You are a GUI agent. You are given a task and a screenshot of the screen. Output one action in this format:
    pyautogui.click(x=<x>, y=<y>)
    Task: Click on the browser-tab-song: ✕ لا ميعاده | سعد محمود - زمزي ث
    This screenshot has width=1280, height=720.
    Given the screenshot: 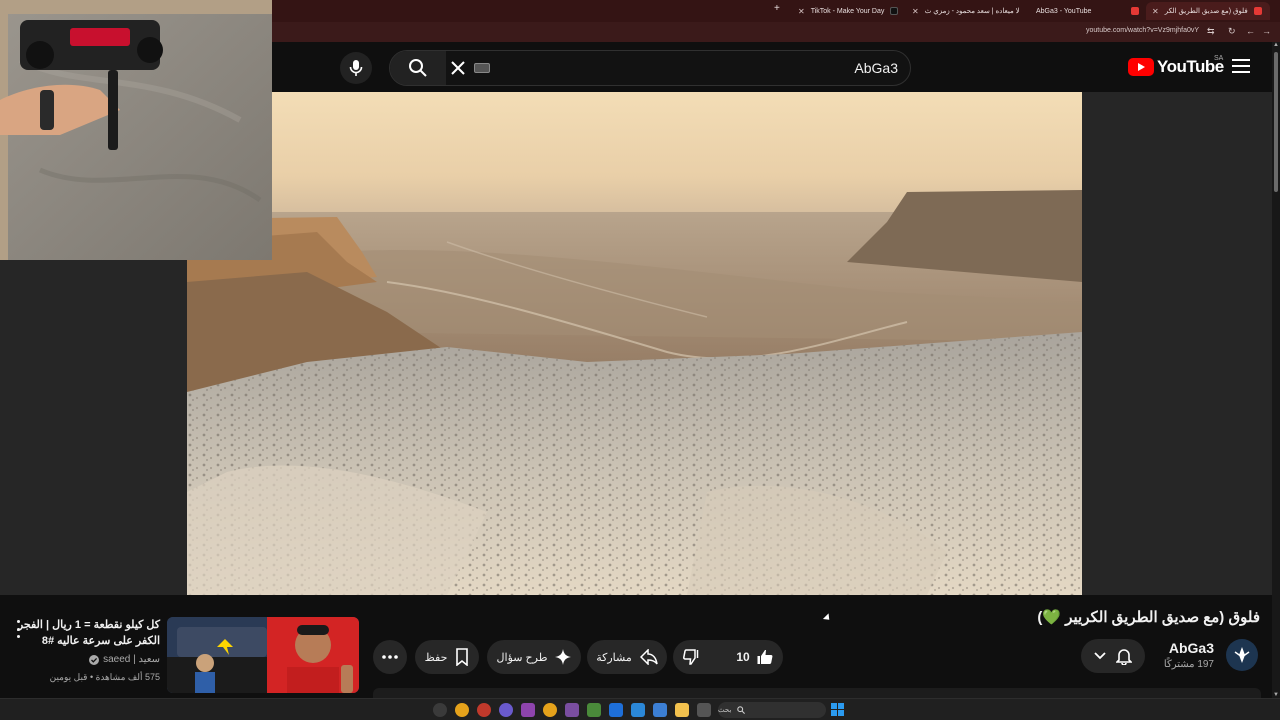 What is the action you would take?
    pyautogui.click(x=966, y=11)
    